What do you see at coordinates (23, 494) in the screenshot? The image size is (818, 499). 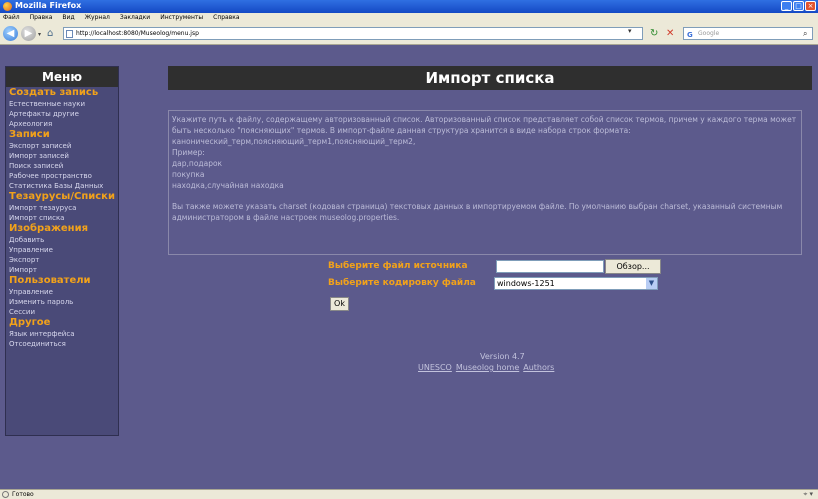 I see `status-text: Готово` at bounding box center [23, 494].